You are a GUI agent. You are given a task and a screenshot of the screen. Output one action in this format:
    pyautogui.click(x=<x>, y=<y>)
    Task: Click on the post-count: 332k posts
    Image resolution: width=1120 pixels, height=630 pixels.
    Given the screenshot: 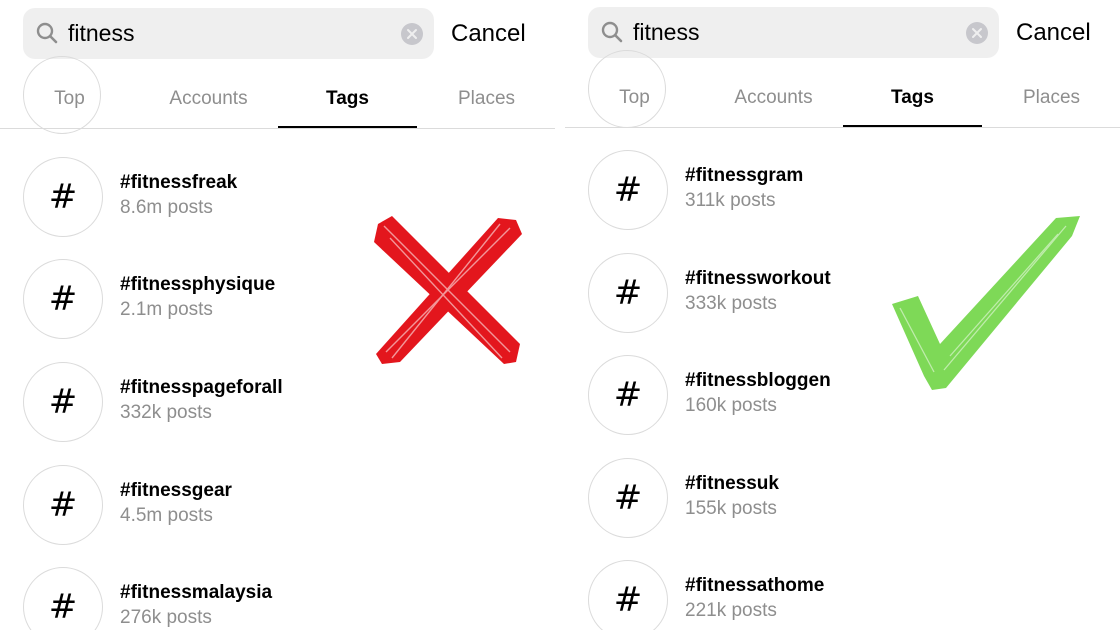 What is the action you would take?
    pyautogui.click(x=166, y=412)
    